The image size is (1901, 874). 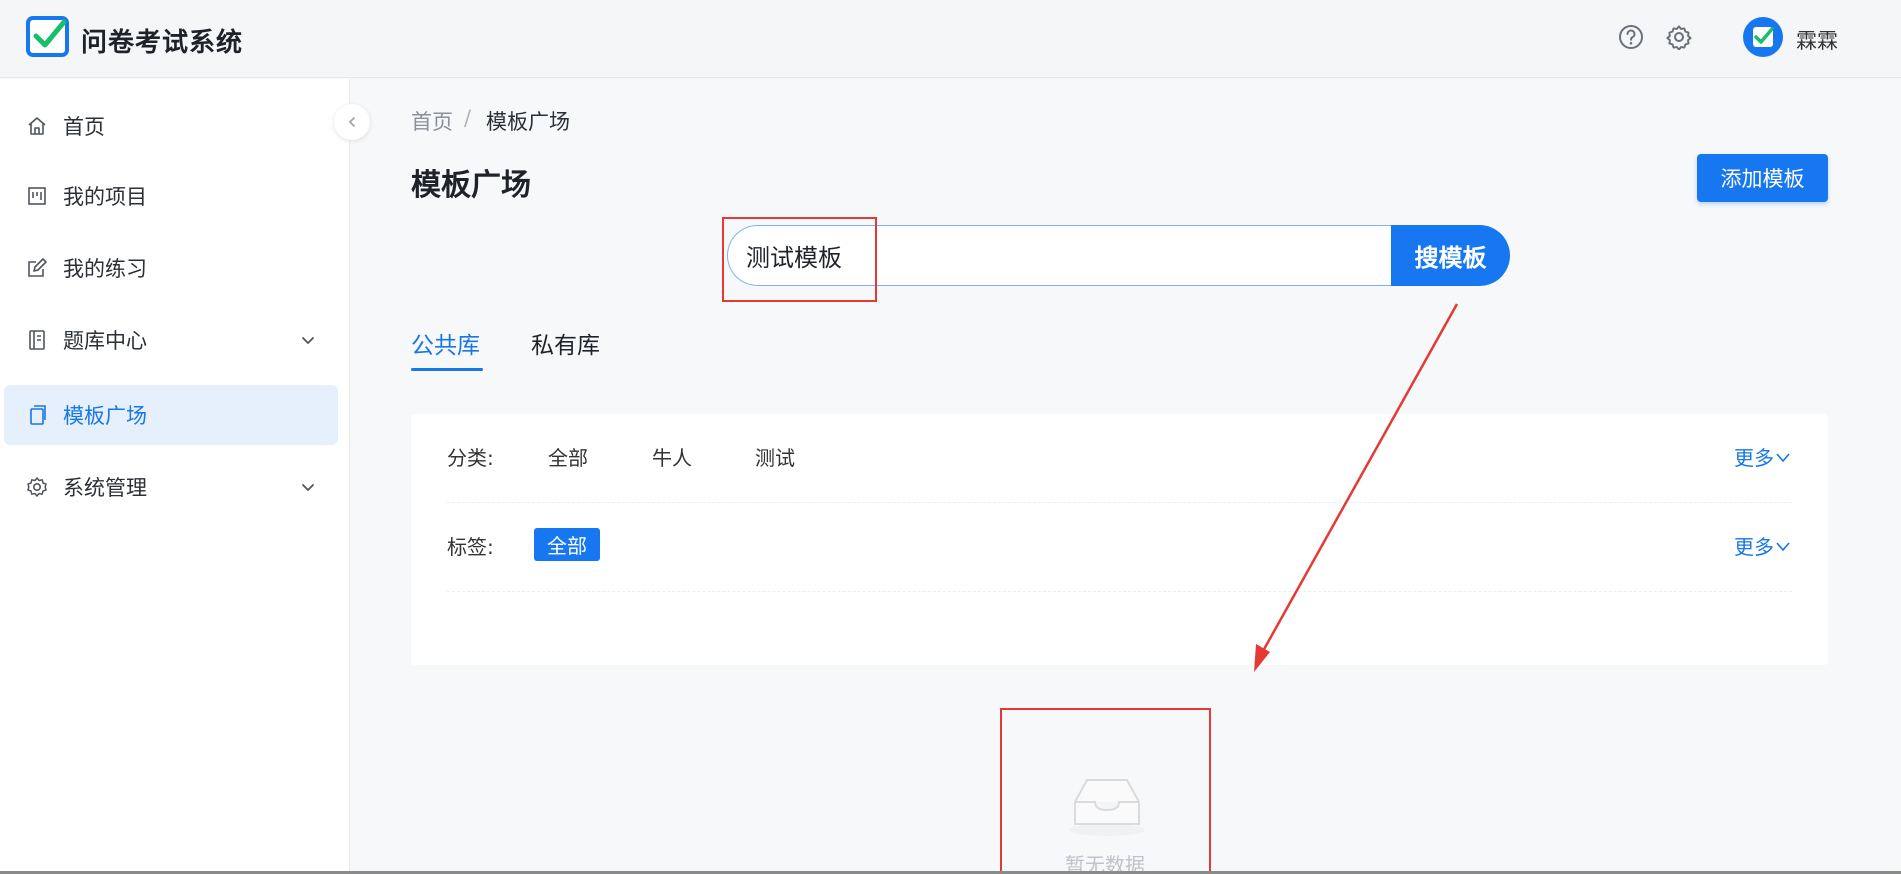 What do you see at coordinates (1631, 37) in the screenshot?
I see `help-icon` at bounding box center [1631, 37].